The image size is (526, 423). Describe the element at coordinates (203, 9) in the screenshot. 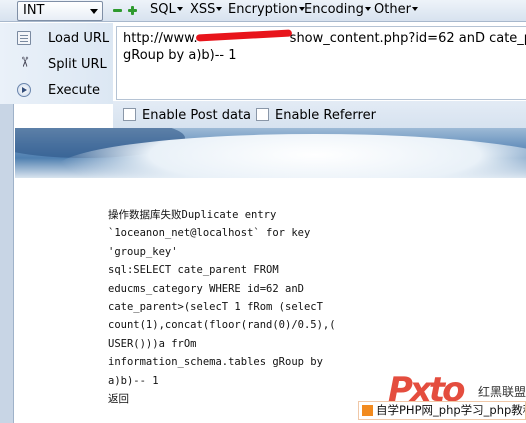

I see `menu-xss-label: XSS` at that location.